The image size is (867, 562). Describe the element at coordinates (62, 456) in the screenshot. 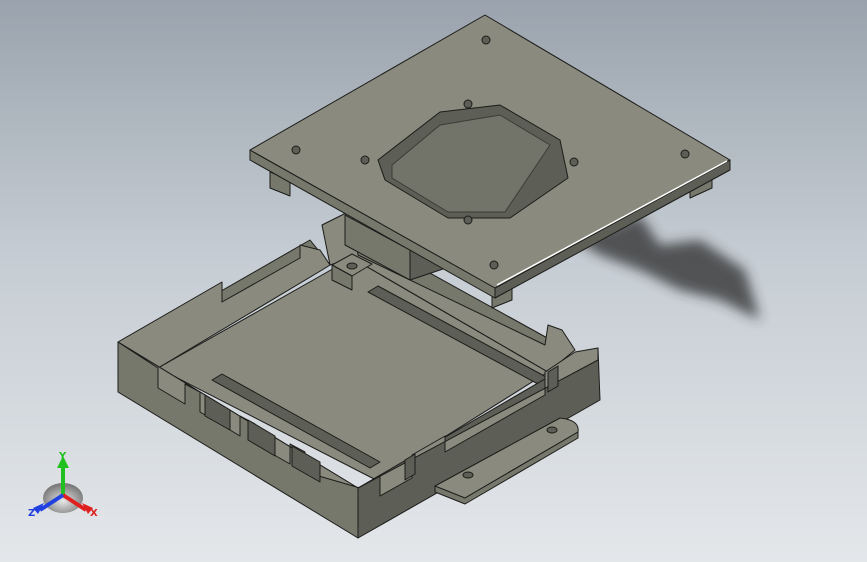

I see `triad-y-label: Y` at that location.